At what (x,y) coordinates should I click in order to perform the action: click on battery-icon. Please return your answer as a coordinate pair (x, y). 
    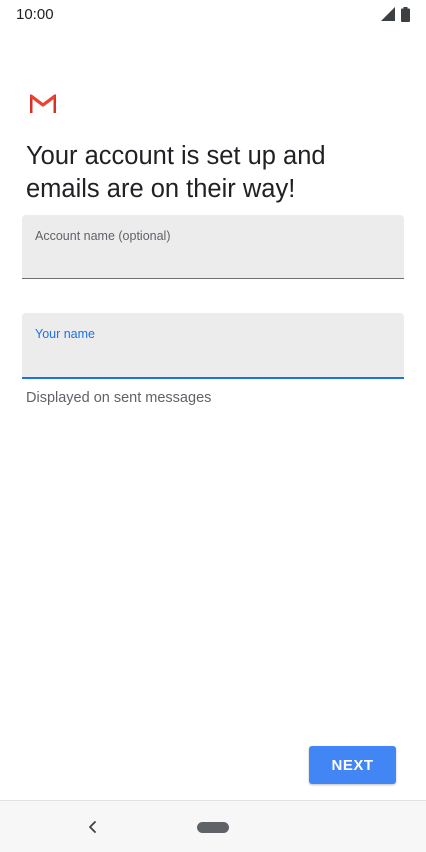
    Looking at the image, I should click on (405, 14).